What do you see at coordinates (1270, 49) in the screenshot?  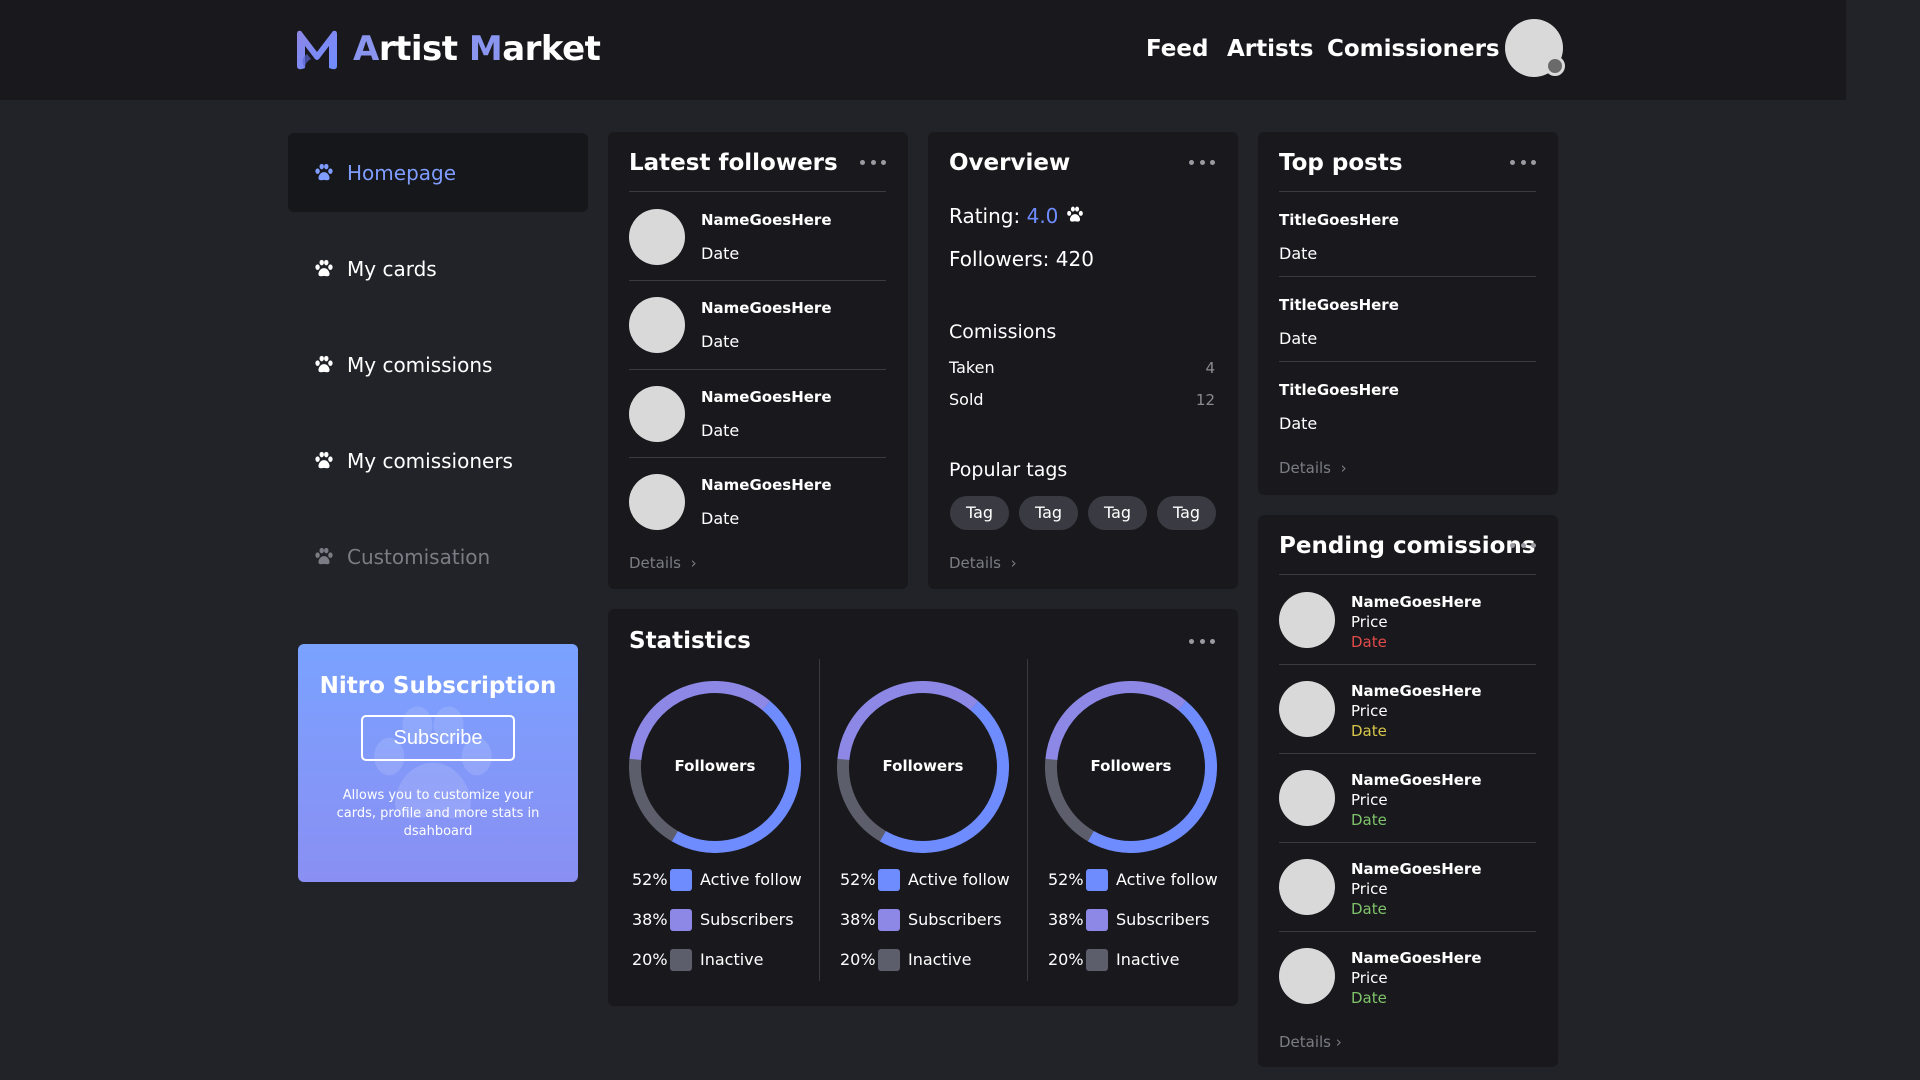 I see `nav-artists: Artists` at bounding box center [1270, 49].